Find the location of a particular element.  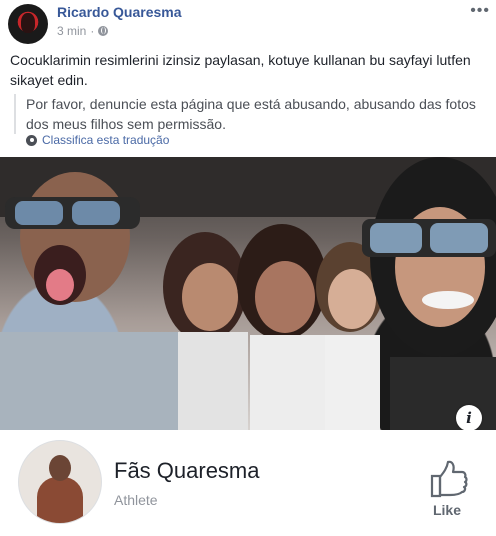

thumbs-up-icon is located at coordinates (449, 479).